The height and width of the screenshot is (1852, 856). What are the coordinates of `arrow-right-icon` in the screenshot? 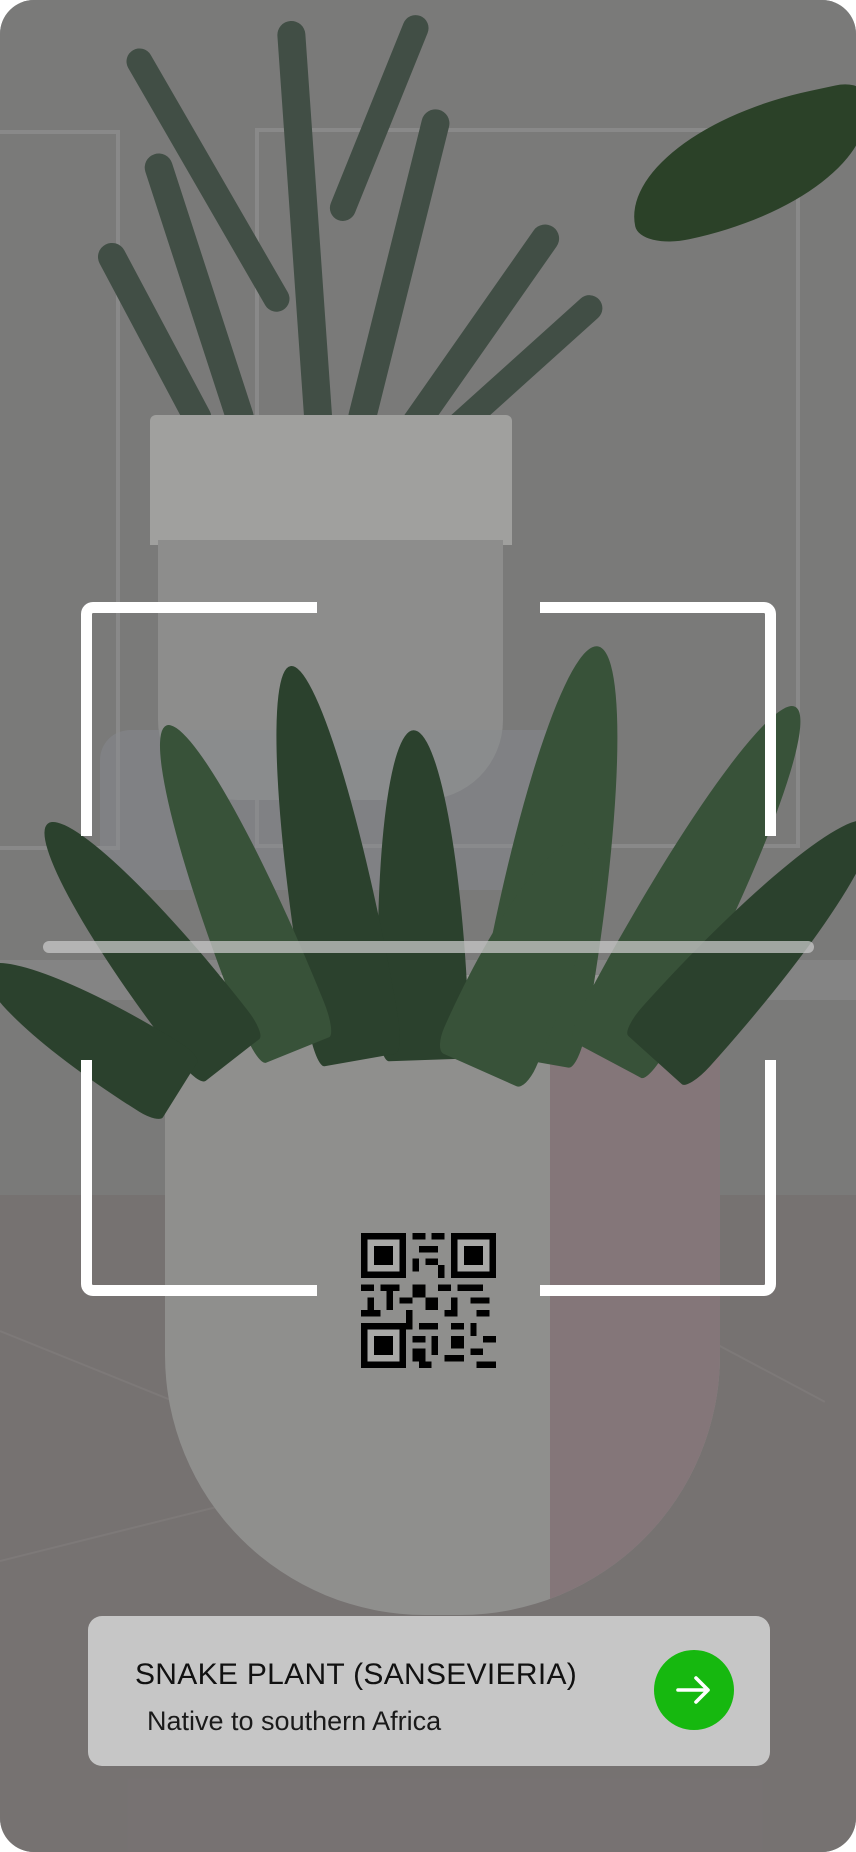 It's located at (693, 1690).